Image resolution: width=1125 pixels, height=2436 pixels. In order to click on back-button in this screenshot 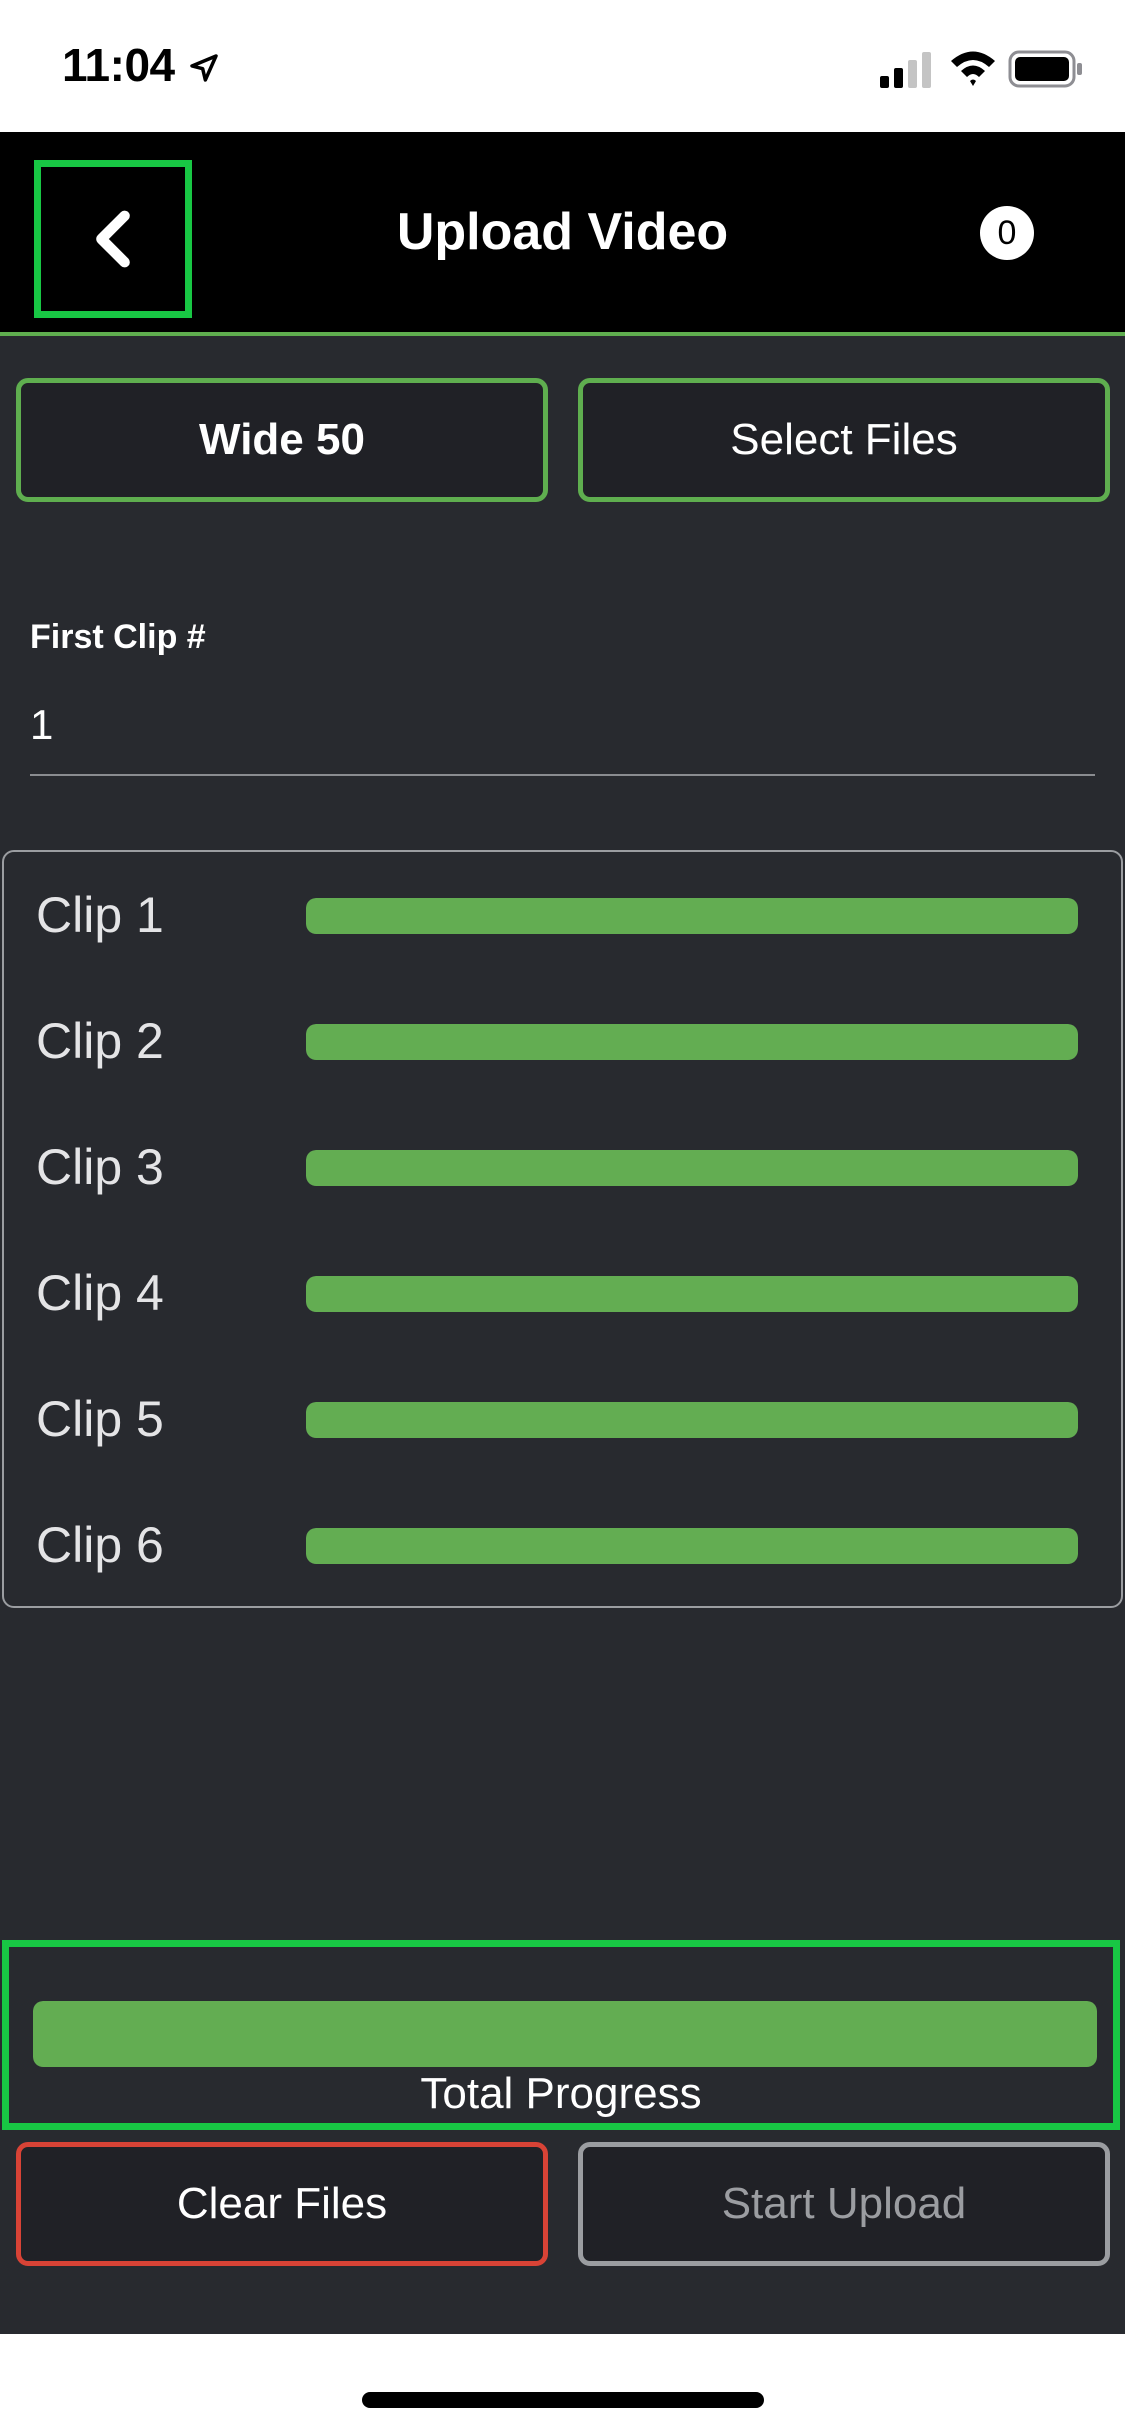, I will do `click(113, 239)`.